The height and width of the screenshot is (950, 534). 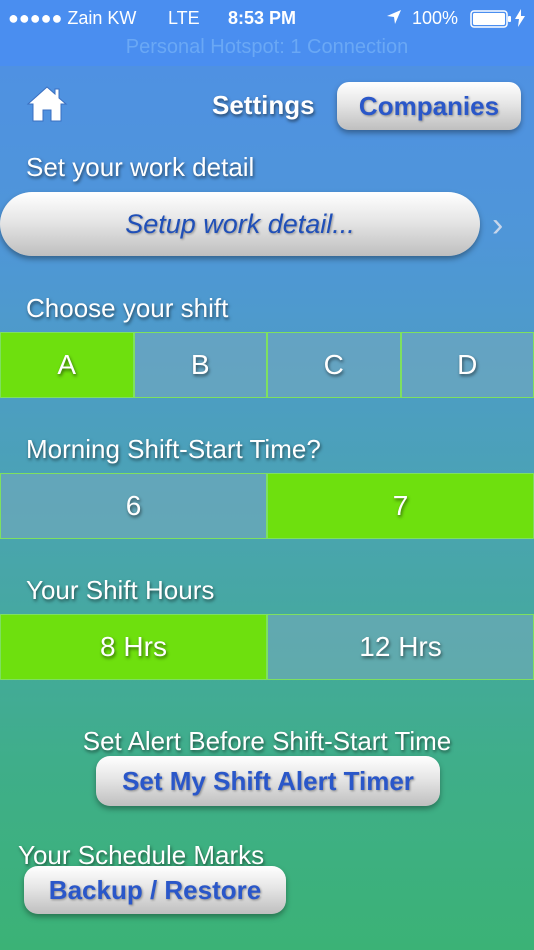 What do you see at coordinates (47, 104) in the screenshot?
I see `home-icon` at bounding box center [47, 104].